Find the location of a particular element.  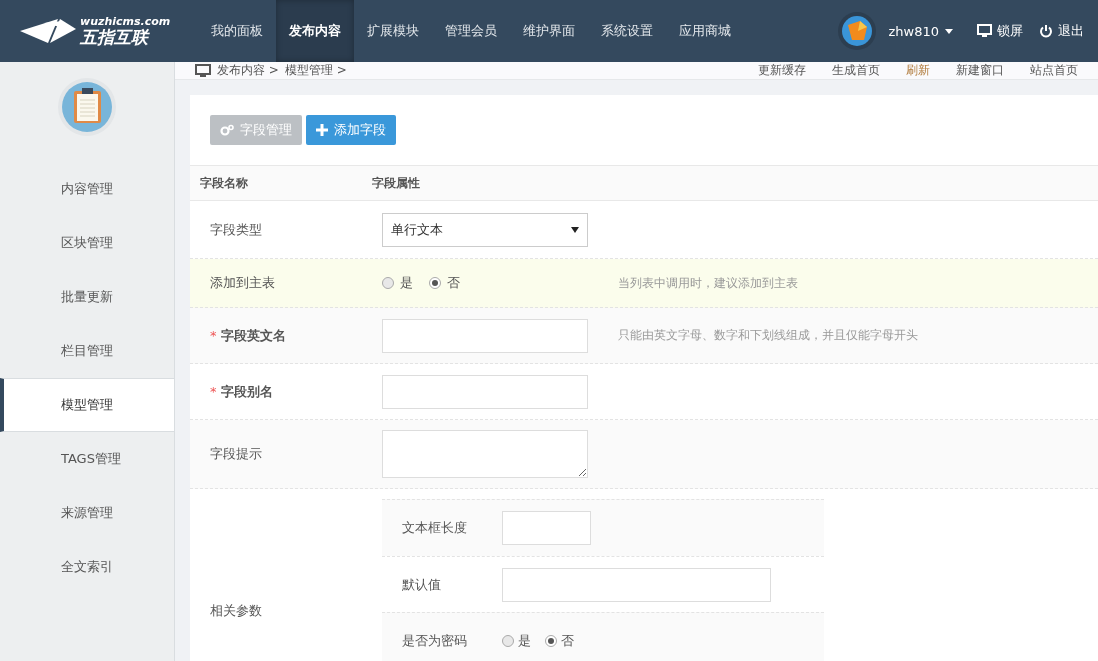

sidebar-item: 全文索引 is located at coordinates (87, 567).